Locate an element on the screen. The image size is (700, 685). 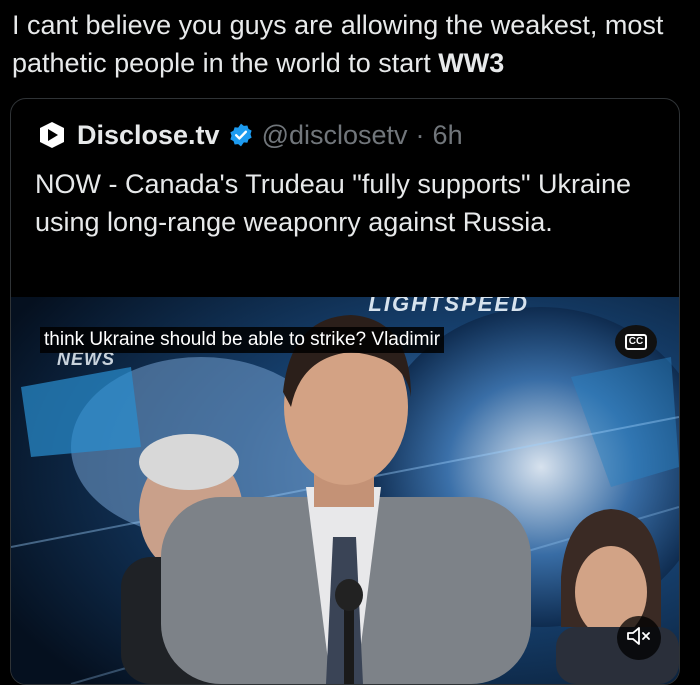
quoted-post-header: Disclose.tv @disclosetv · 6h is located at coordinates (249, 135).